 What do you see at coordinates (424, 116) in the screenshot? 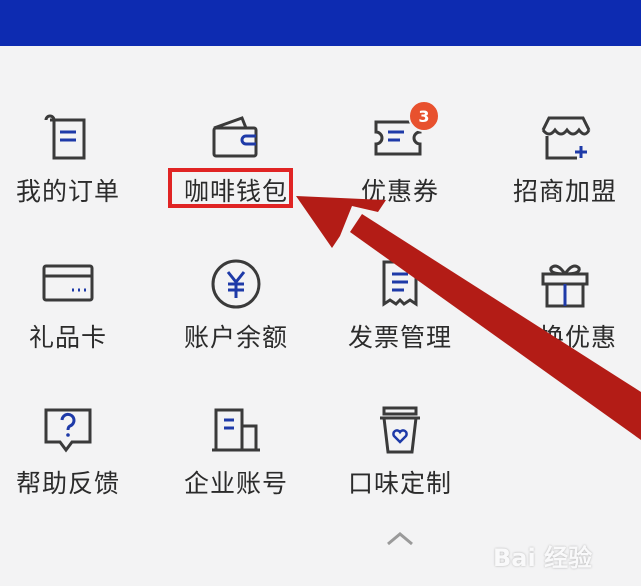
I see `coupon-count-badge: 3` at bounding box center [424, 116].